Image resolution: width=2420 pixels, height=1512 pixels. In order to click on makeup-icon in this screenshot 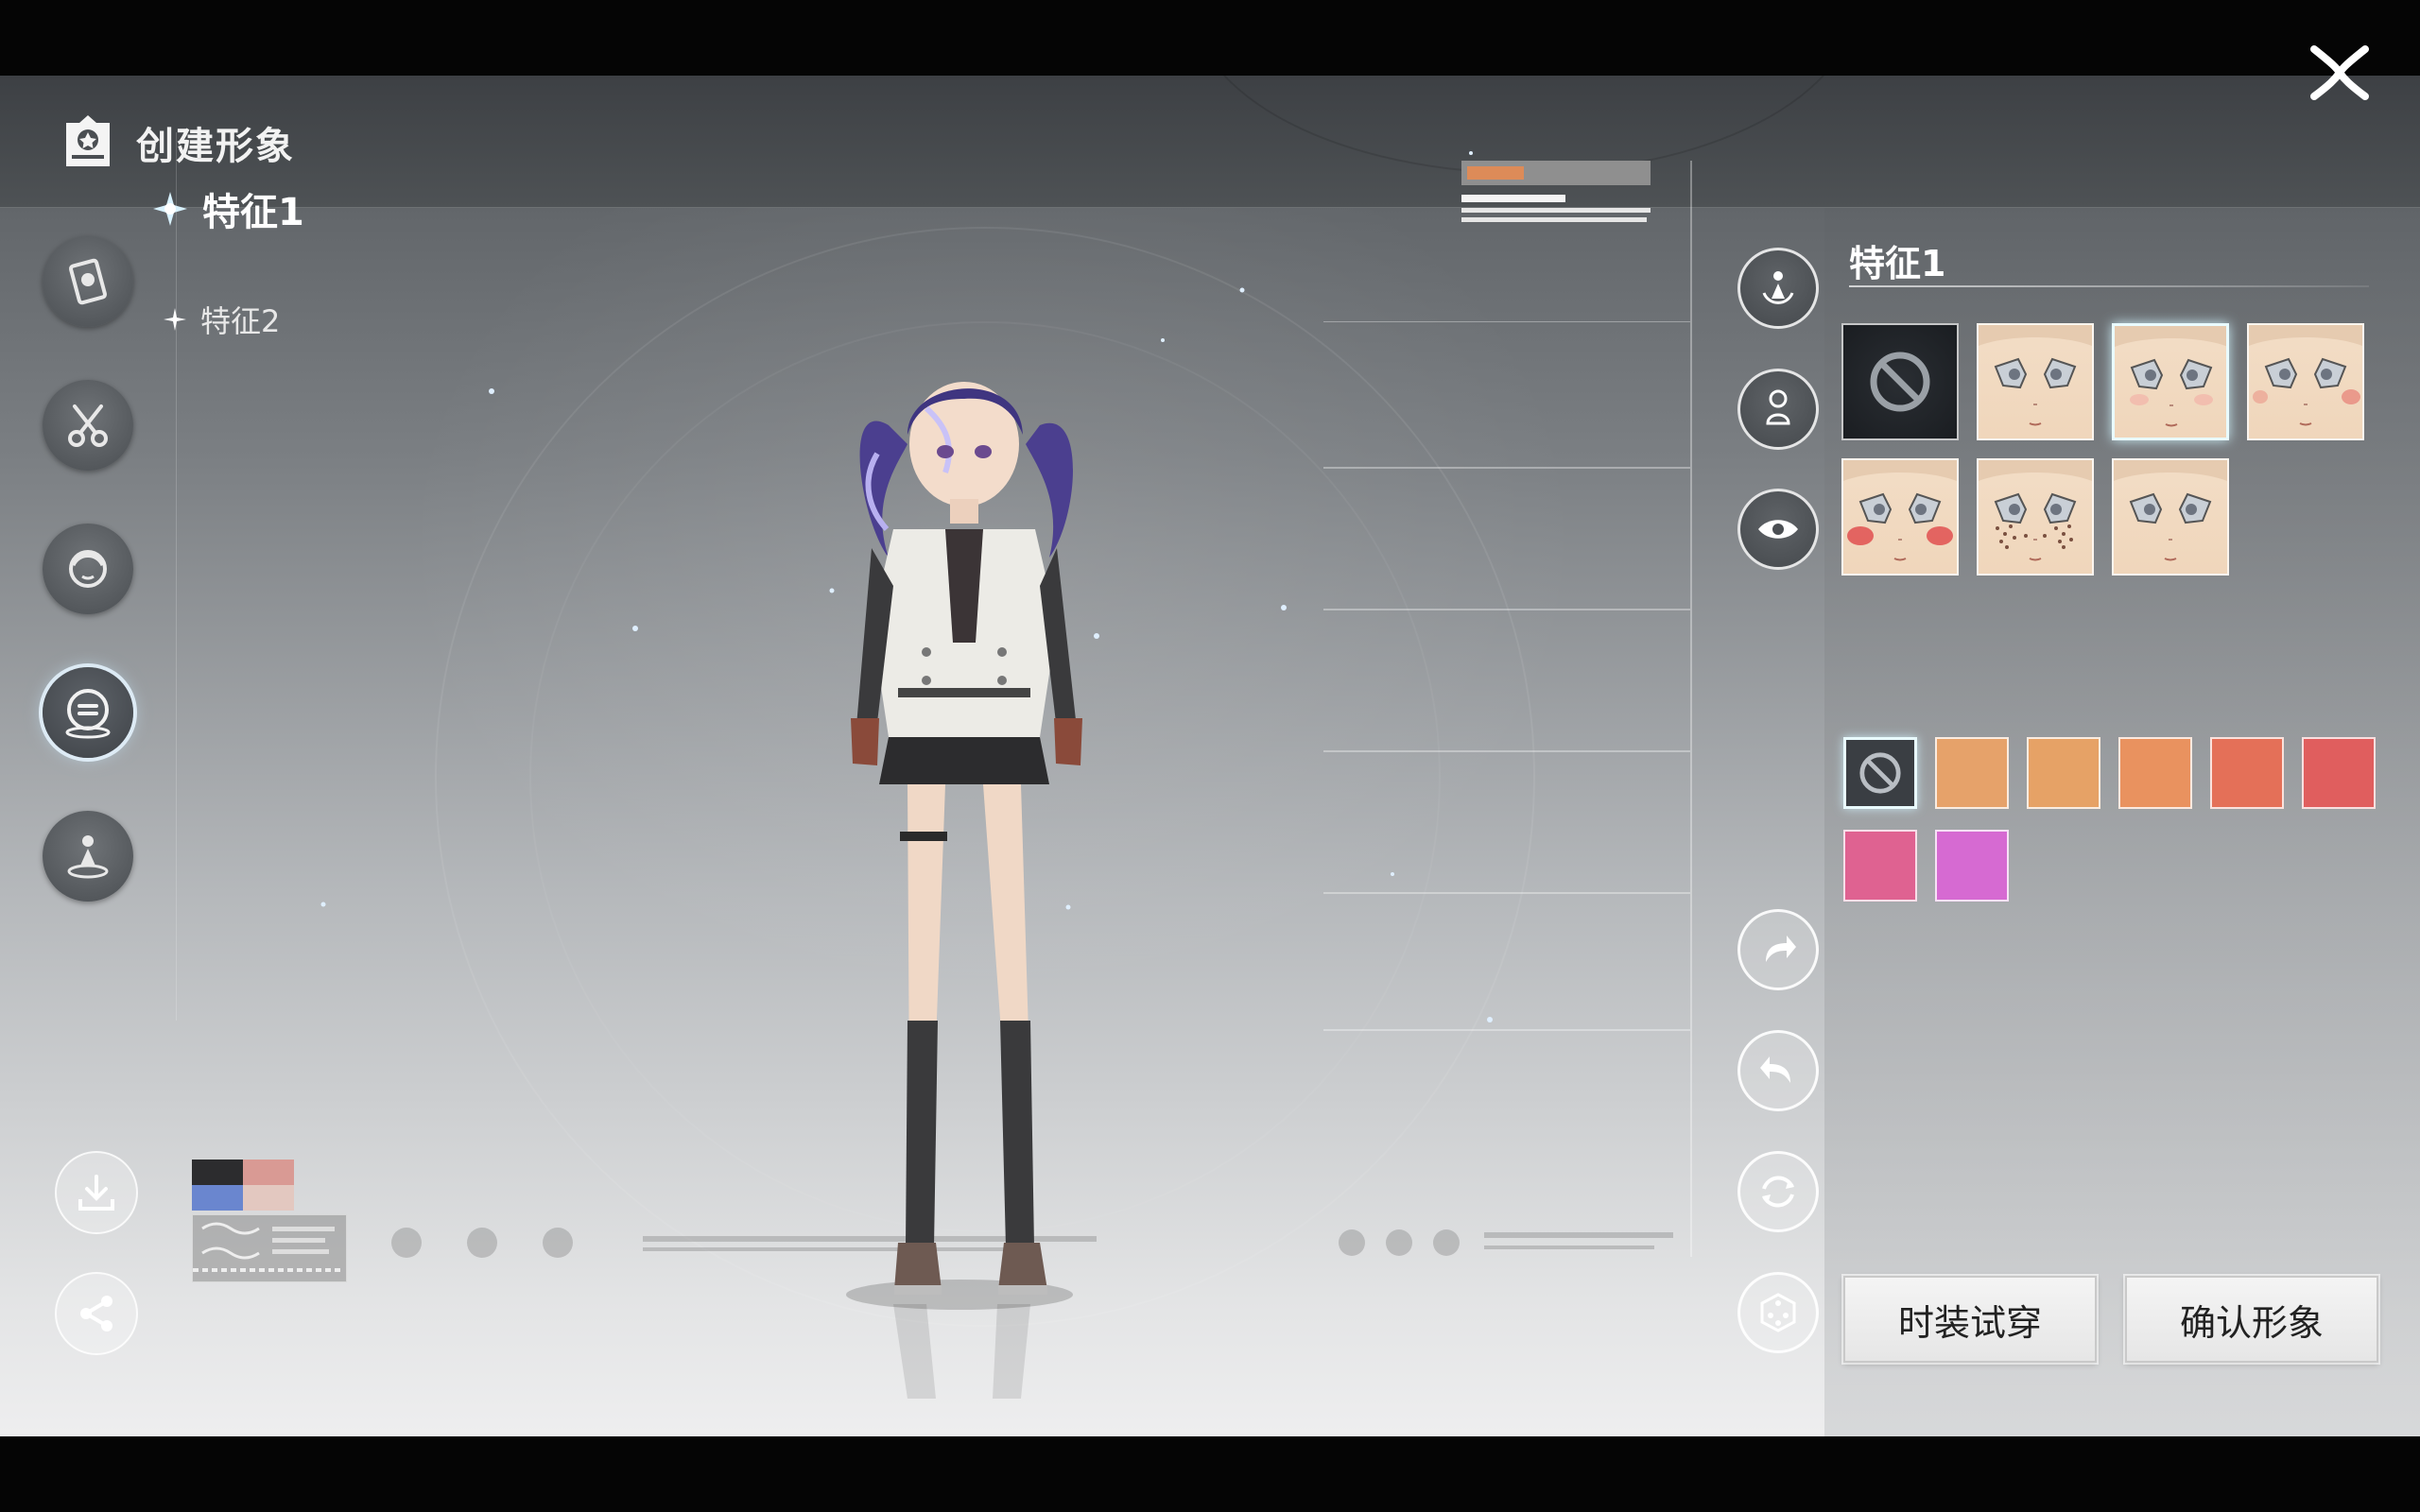, I will do `click(88, 714)`.